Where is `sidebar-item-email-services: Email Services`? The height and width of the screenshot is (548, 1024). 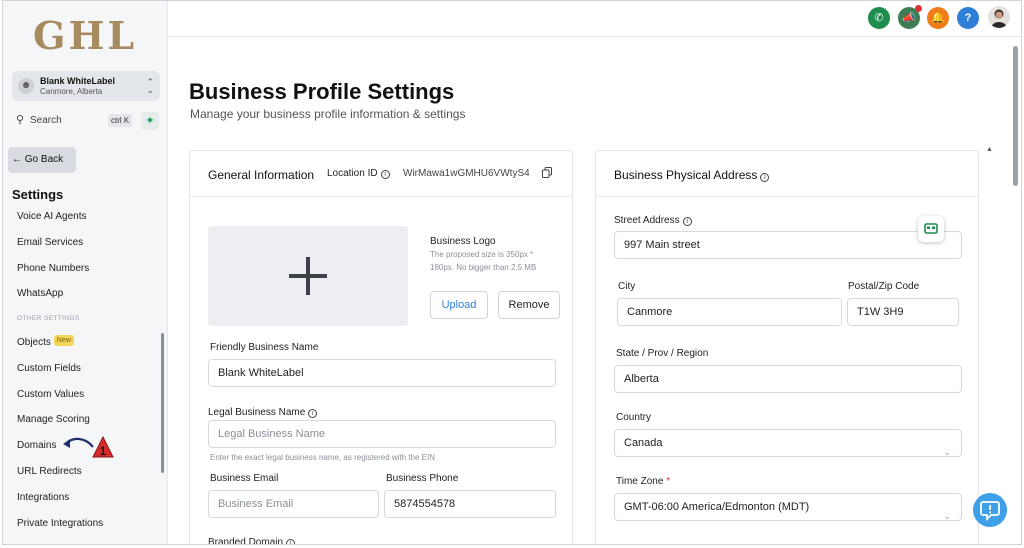
sidebar-item-email-services: Email Services is located at coordinates (87, 245).